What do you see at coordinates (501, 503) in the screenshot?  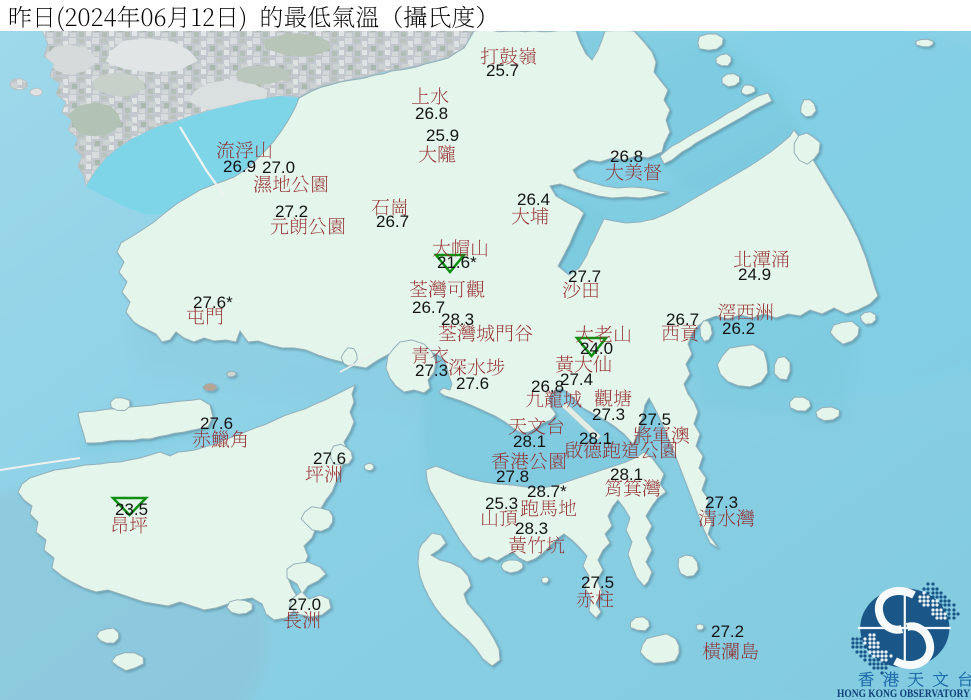 I see `svg-text: 25.3` at bounding box center [501, 503].